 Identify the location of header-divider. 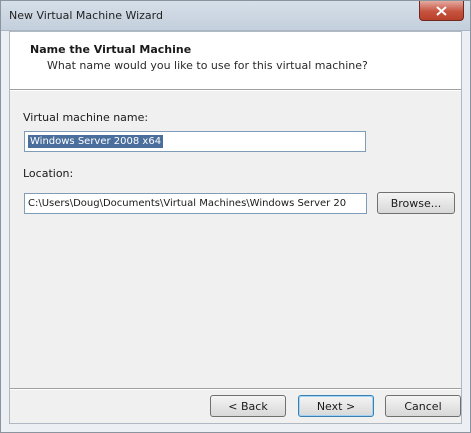
(235, 90).